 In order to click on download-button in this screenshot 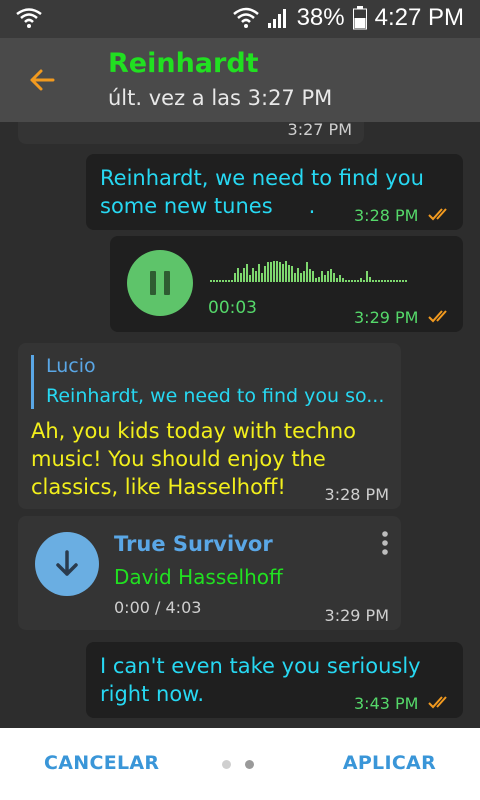, I will do `click(67, 564)`.